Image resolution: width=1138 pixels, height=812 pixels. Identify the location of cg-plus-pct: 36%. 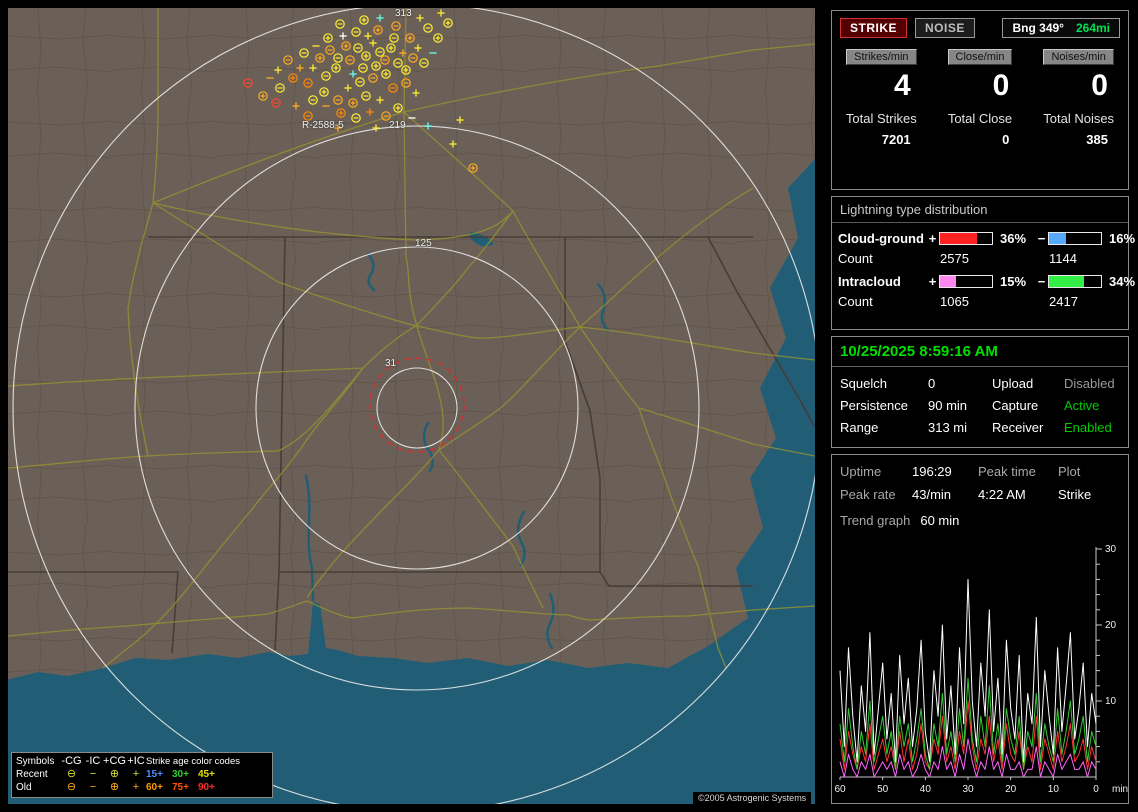
(1013, 238).